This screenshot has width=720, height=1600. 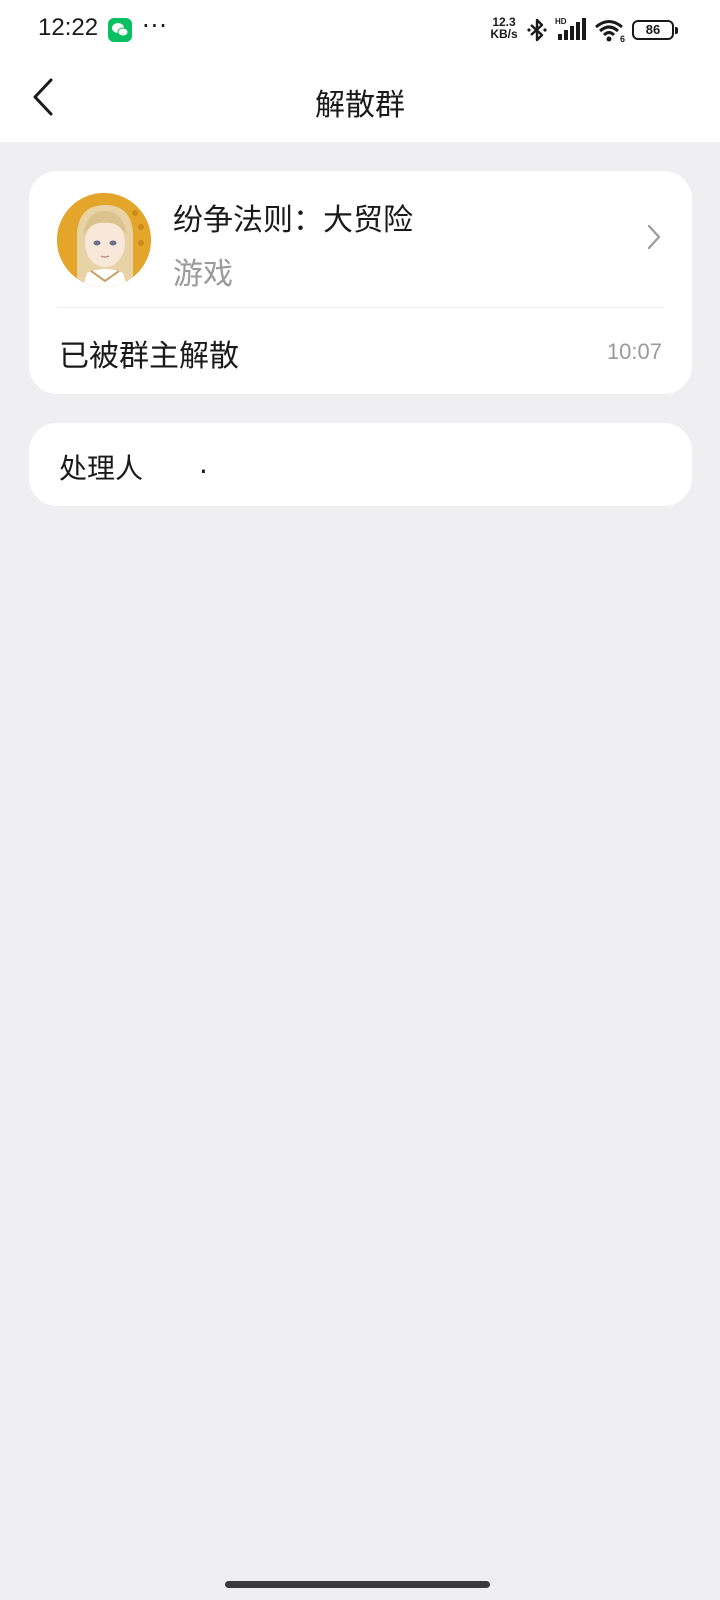 I want to click on status-time: 12:22, so click(x=68, y=27).